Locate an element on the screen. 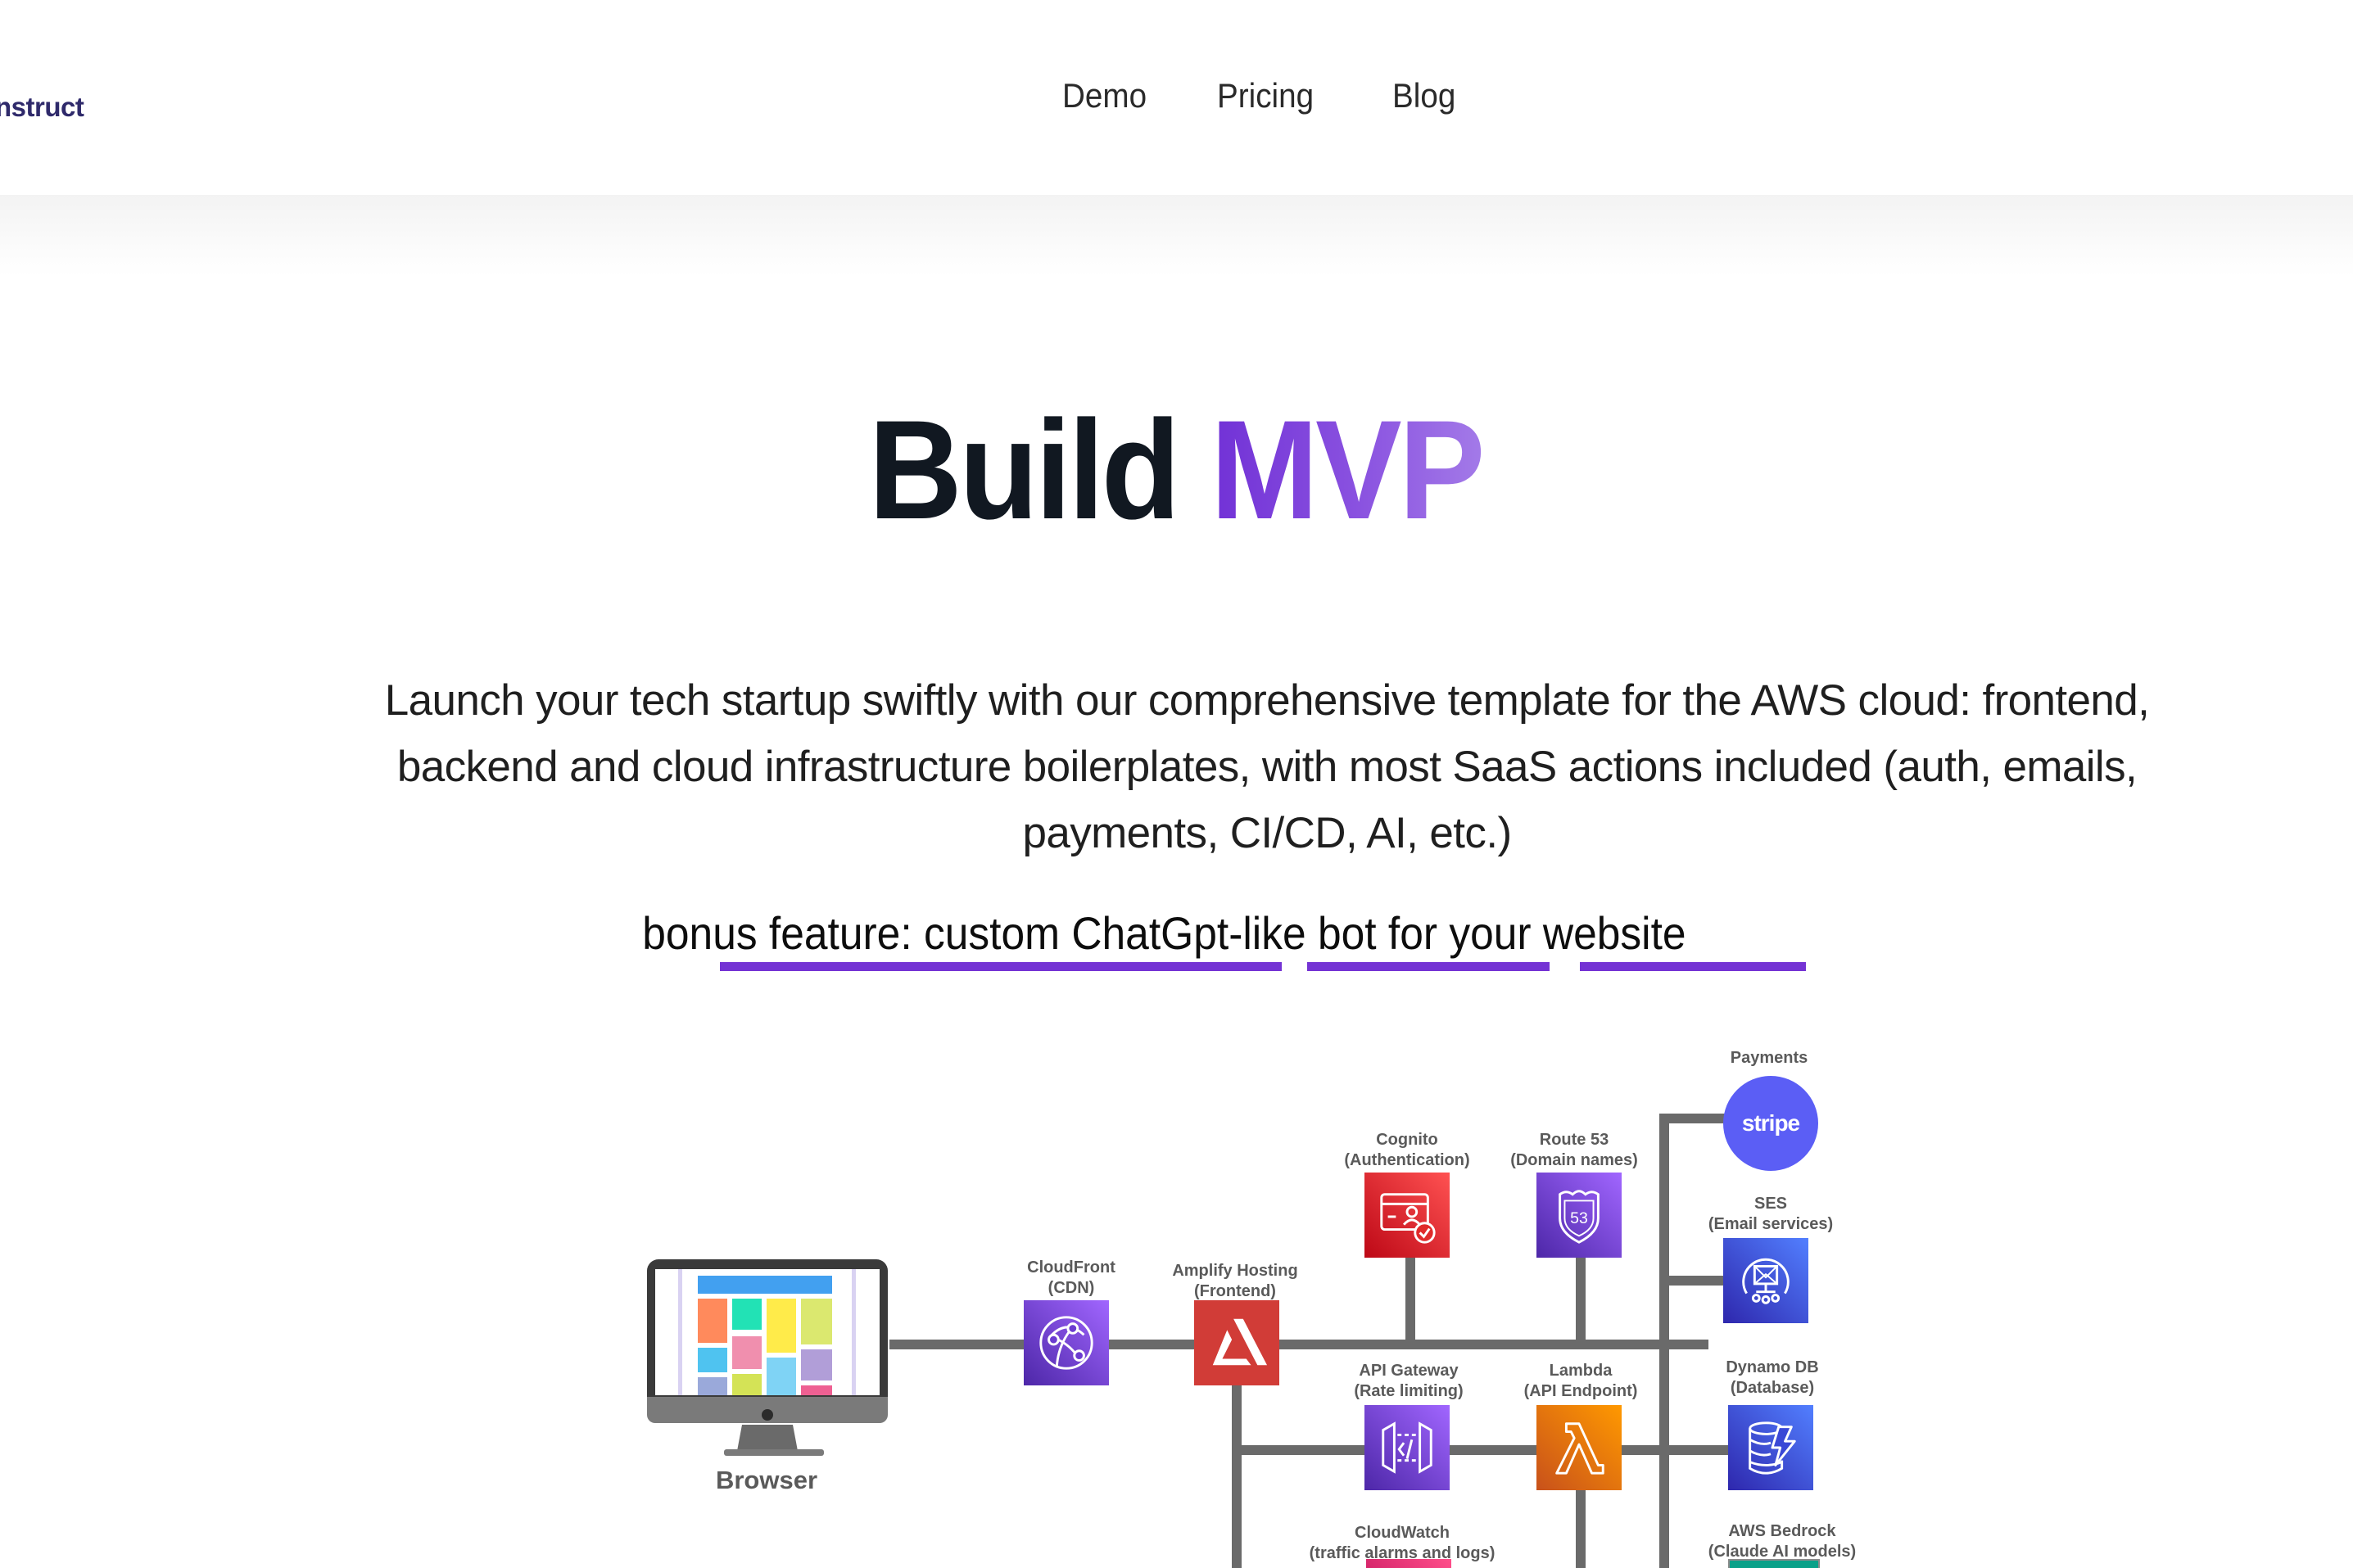 This screenshot has width=2353, height=1568. amplify-label: Amplify Hosting (Frontend) is located at coordinates (1234, 1282).